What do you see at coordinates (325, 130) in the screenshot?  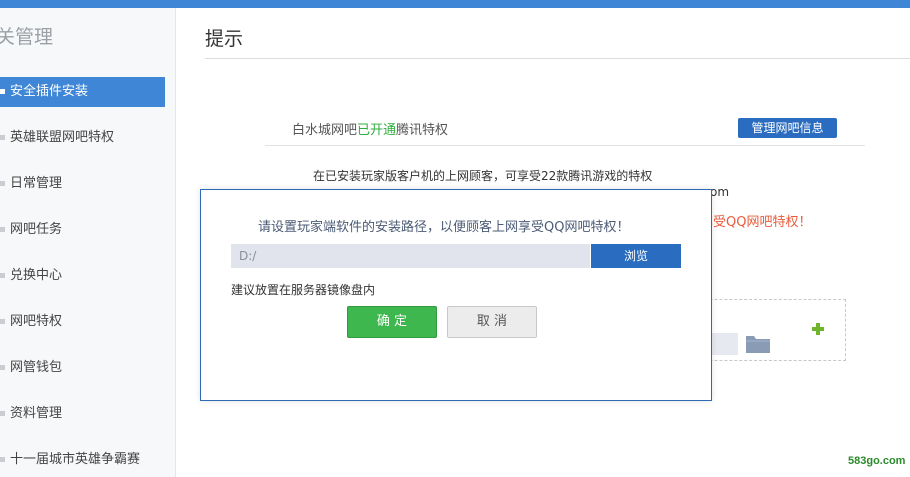 I see `cafe-name: 白水城网吧` at bounding box center [325, 130].